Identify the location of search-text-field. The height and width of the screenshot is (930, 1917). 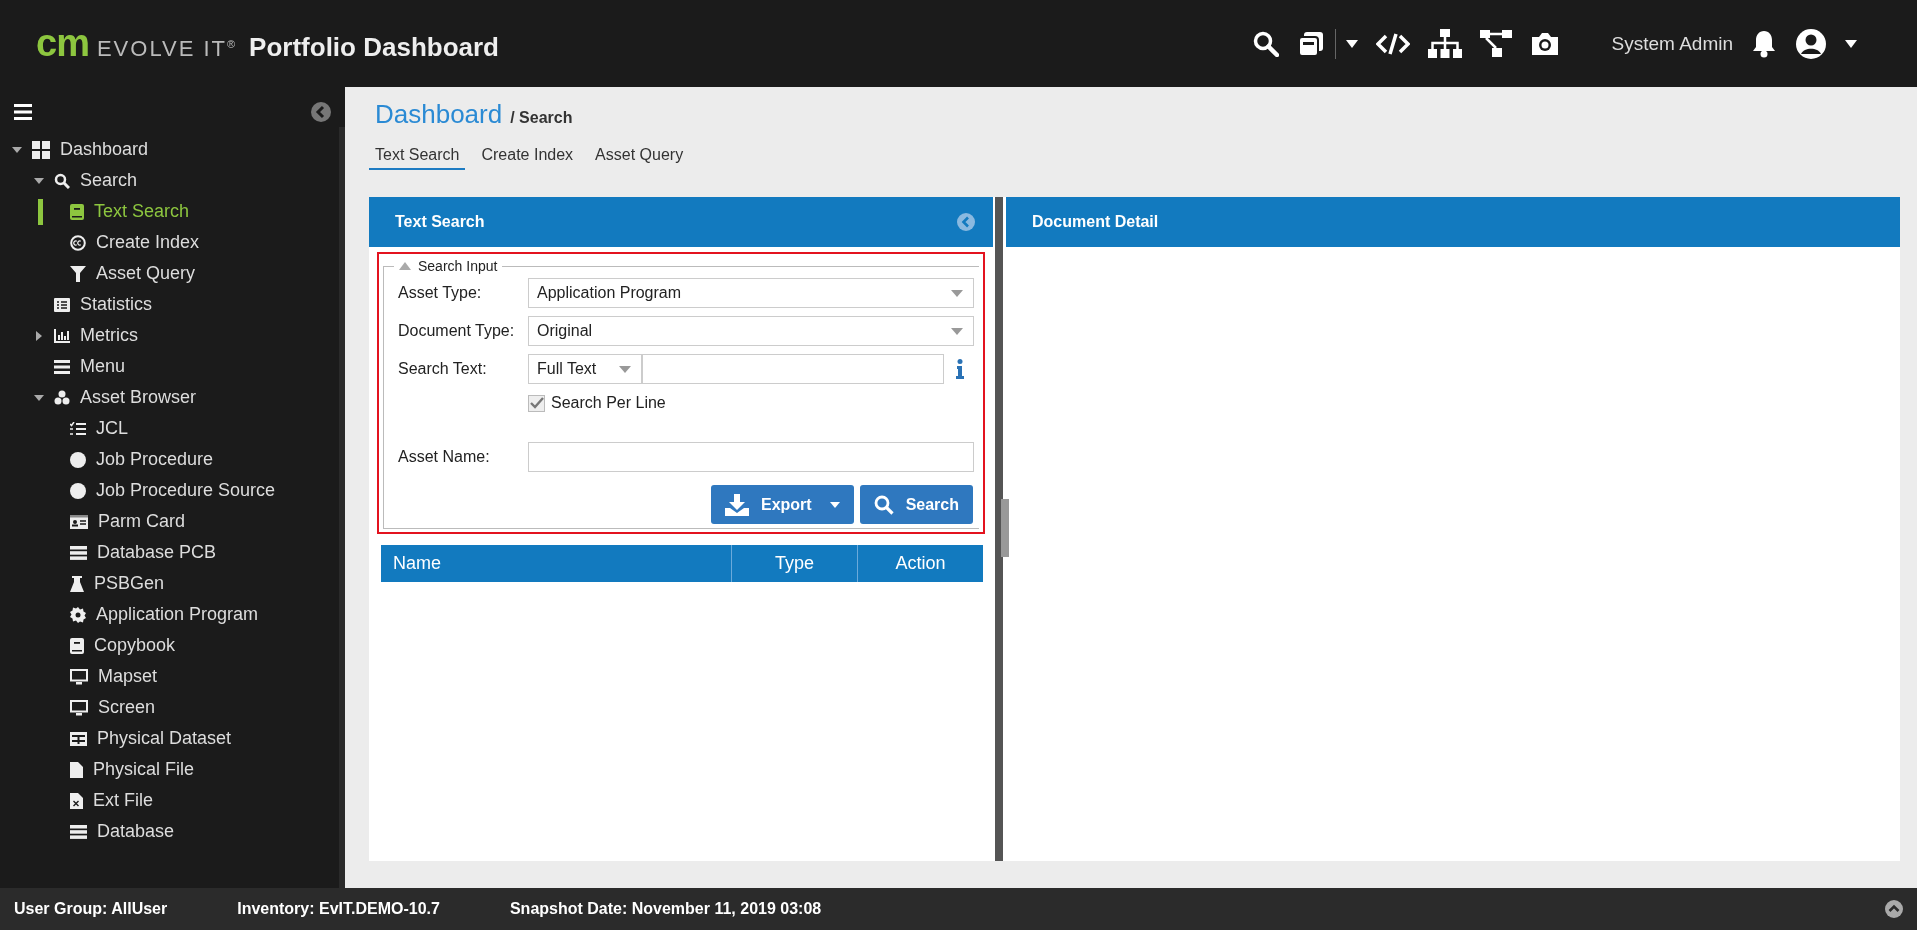
(793, 369).